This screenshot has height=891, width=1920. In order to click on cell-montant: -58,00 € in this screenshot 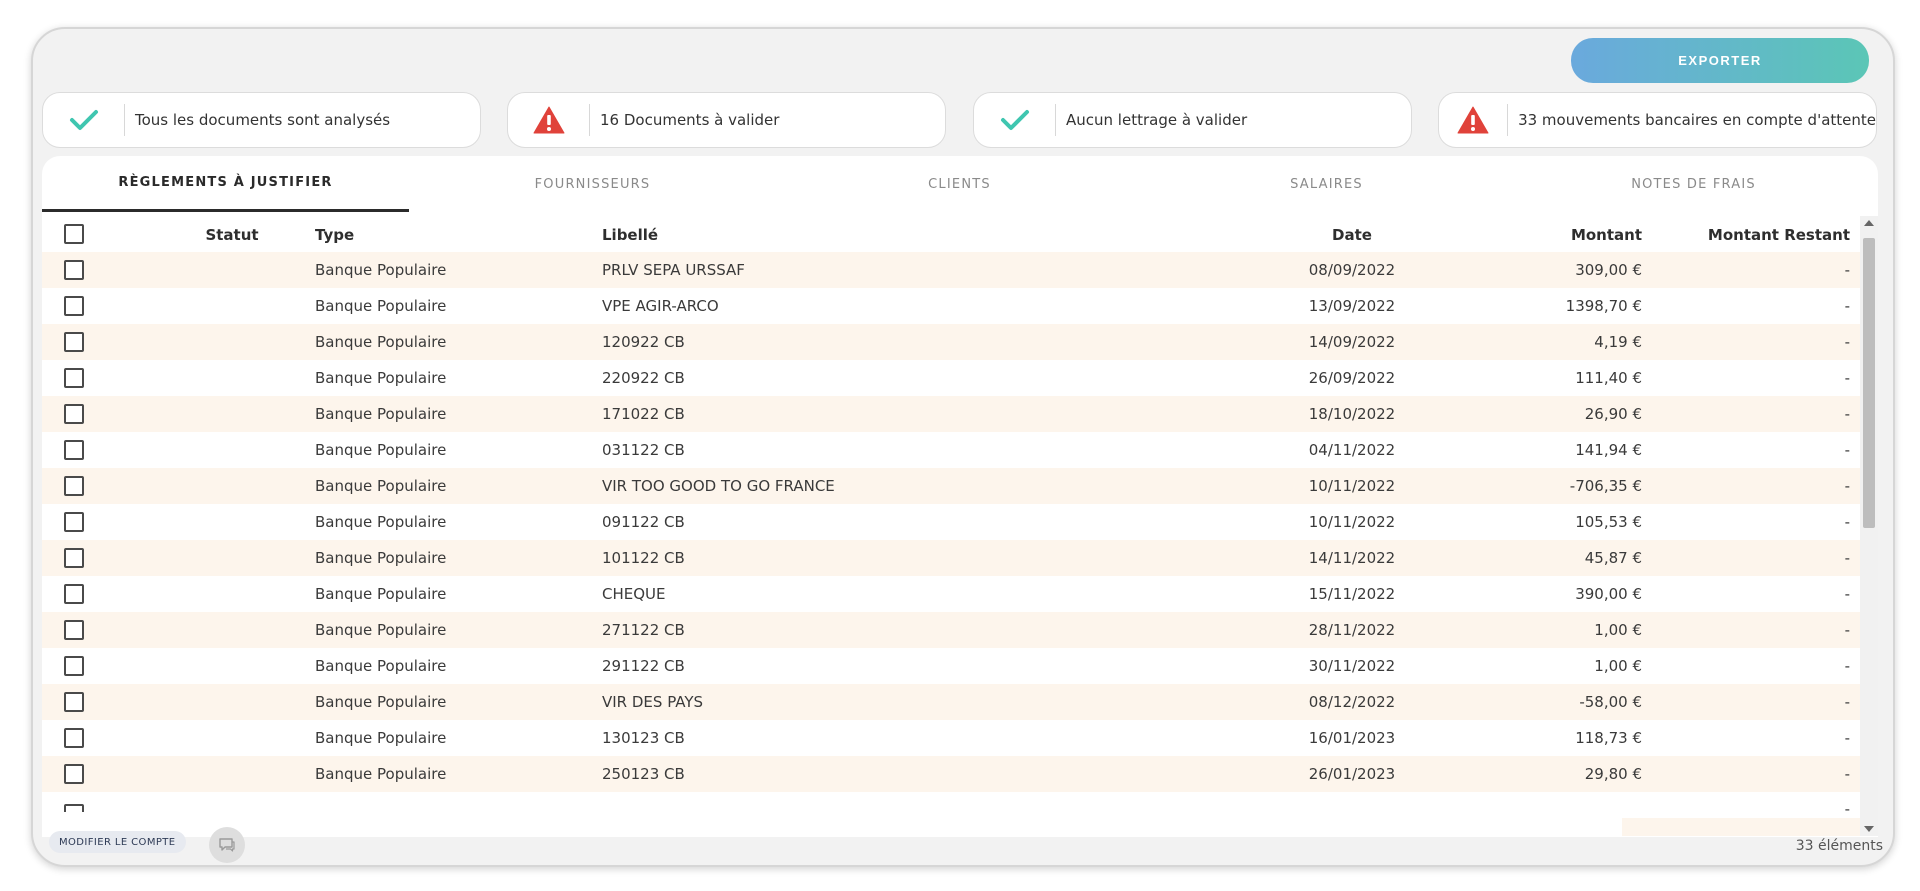, I will do `click(1610, 702)`.